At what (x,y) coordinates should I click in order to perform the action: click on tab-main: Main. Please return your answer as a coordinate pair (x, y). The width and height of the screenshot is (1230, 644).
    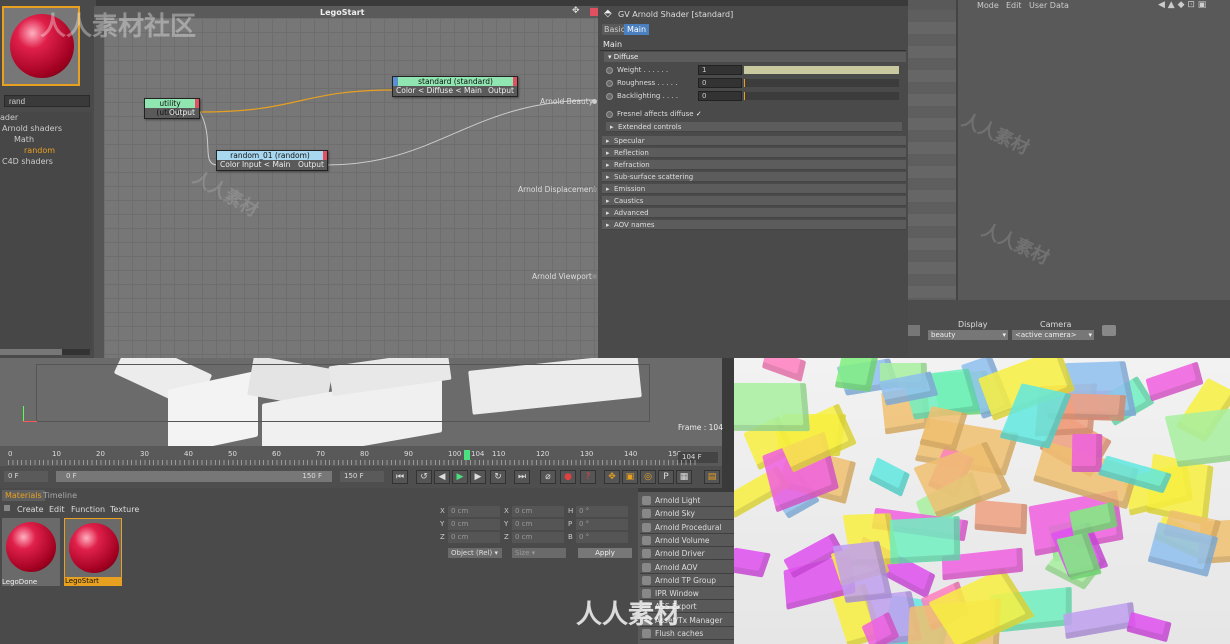
    Looking at the image, I should click on (637, 29).